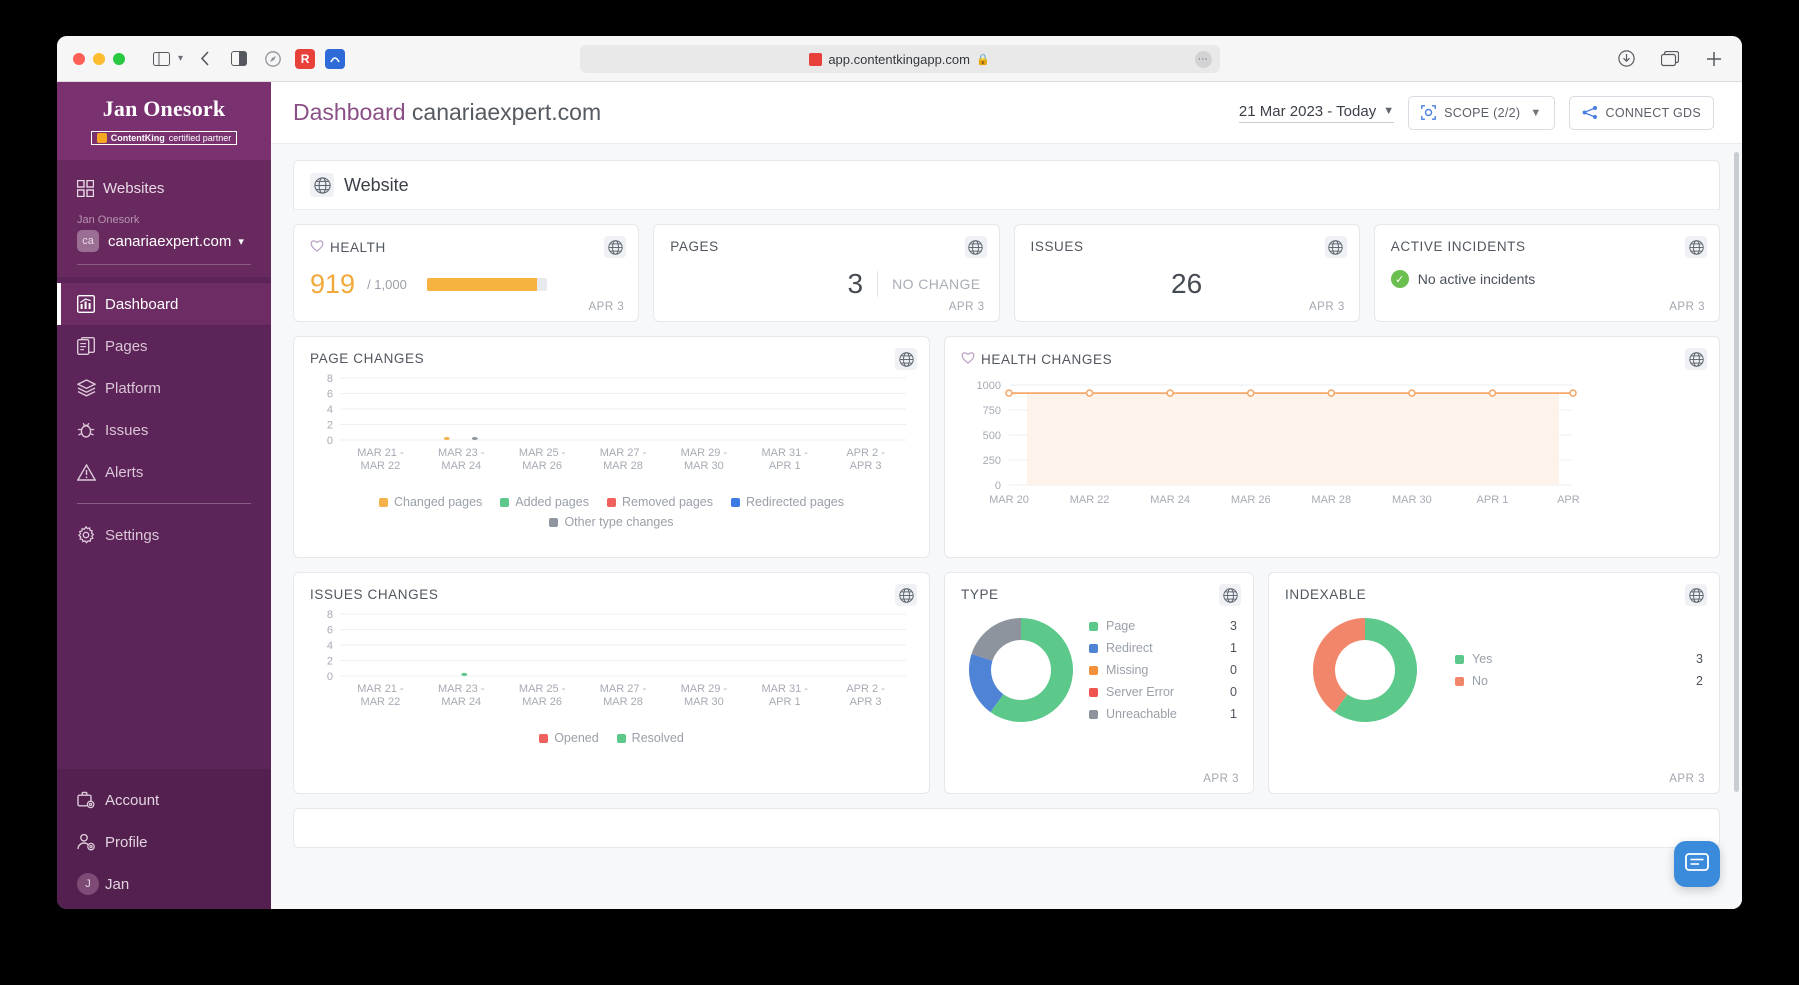 The width and height of the screenshot is (1799, 985). I want to click on svg-text: 2, so click(330, 426).